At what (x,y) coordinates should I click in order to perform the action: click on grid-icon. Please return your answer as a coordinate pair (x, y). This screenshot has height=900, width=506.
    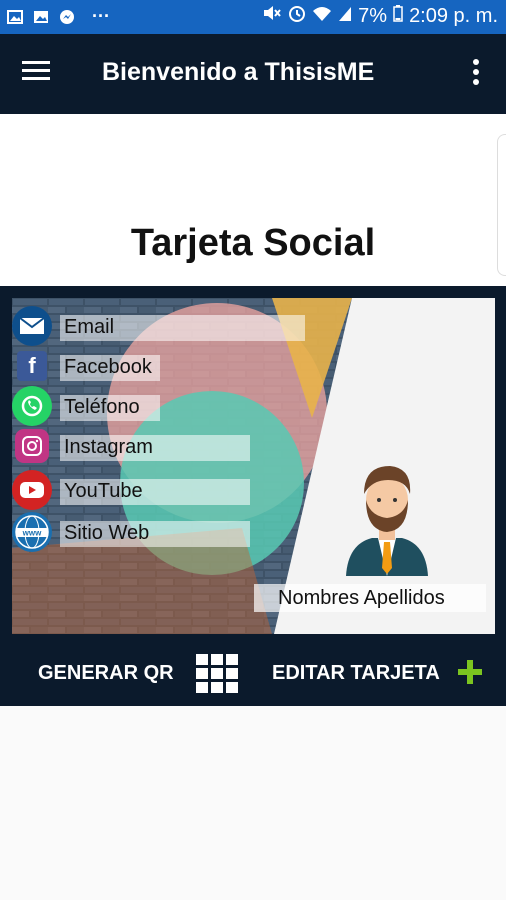
    Looking at the image, I should click on (217, 674).